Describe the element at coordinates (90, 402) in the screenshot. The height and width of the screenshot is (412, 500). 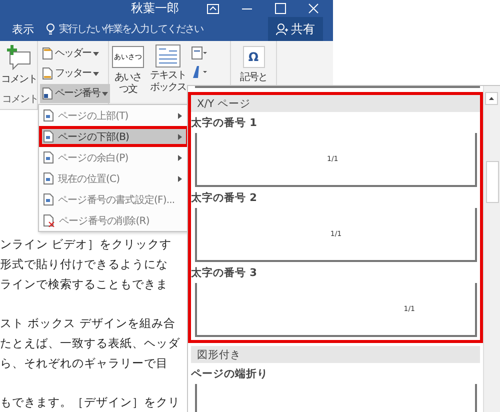
I see `document-line: もできます。［デザイン］をクリ` at that location.